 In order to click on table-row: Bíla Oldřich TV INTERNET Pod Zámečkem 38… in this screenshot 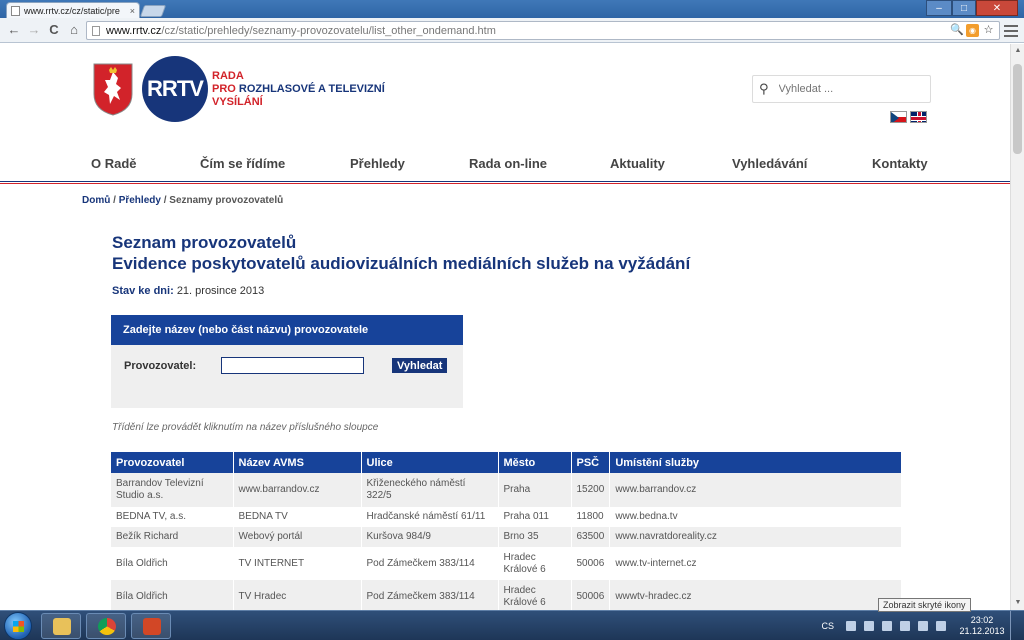, I will do `click(506, 563)`.